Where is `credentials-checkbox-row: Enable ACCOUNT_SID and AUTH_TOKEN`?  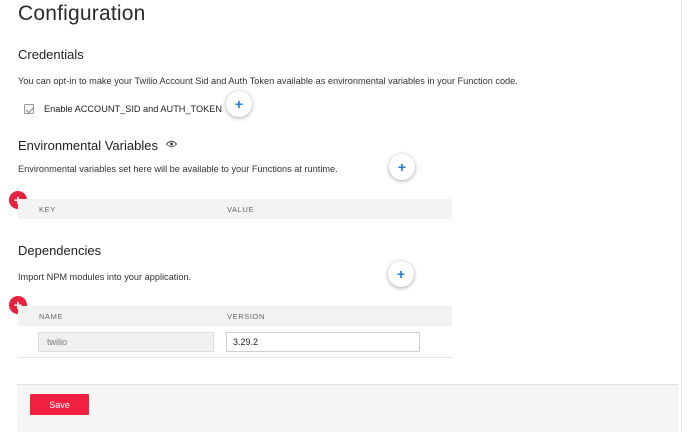 credentials-checkbox-row: Enable ACCOUNT_SID and AUTH_TOKEN is located at coordinates (123, 109).